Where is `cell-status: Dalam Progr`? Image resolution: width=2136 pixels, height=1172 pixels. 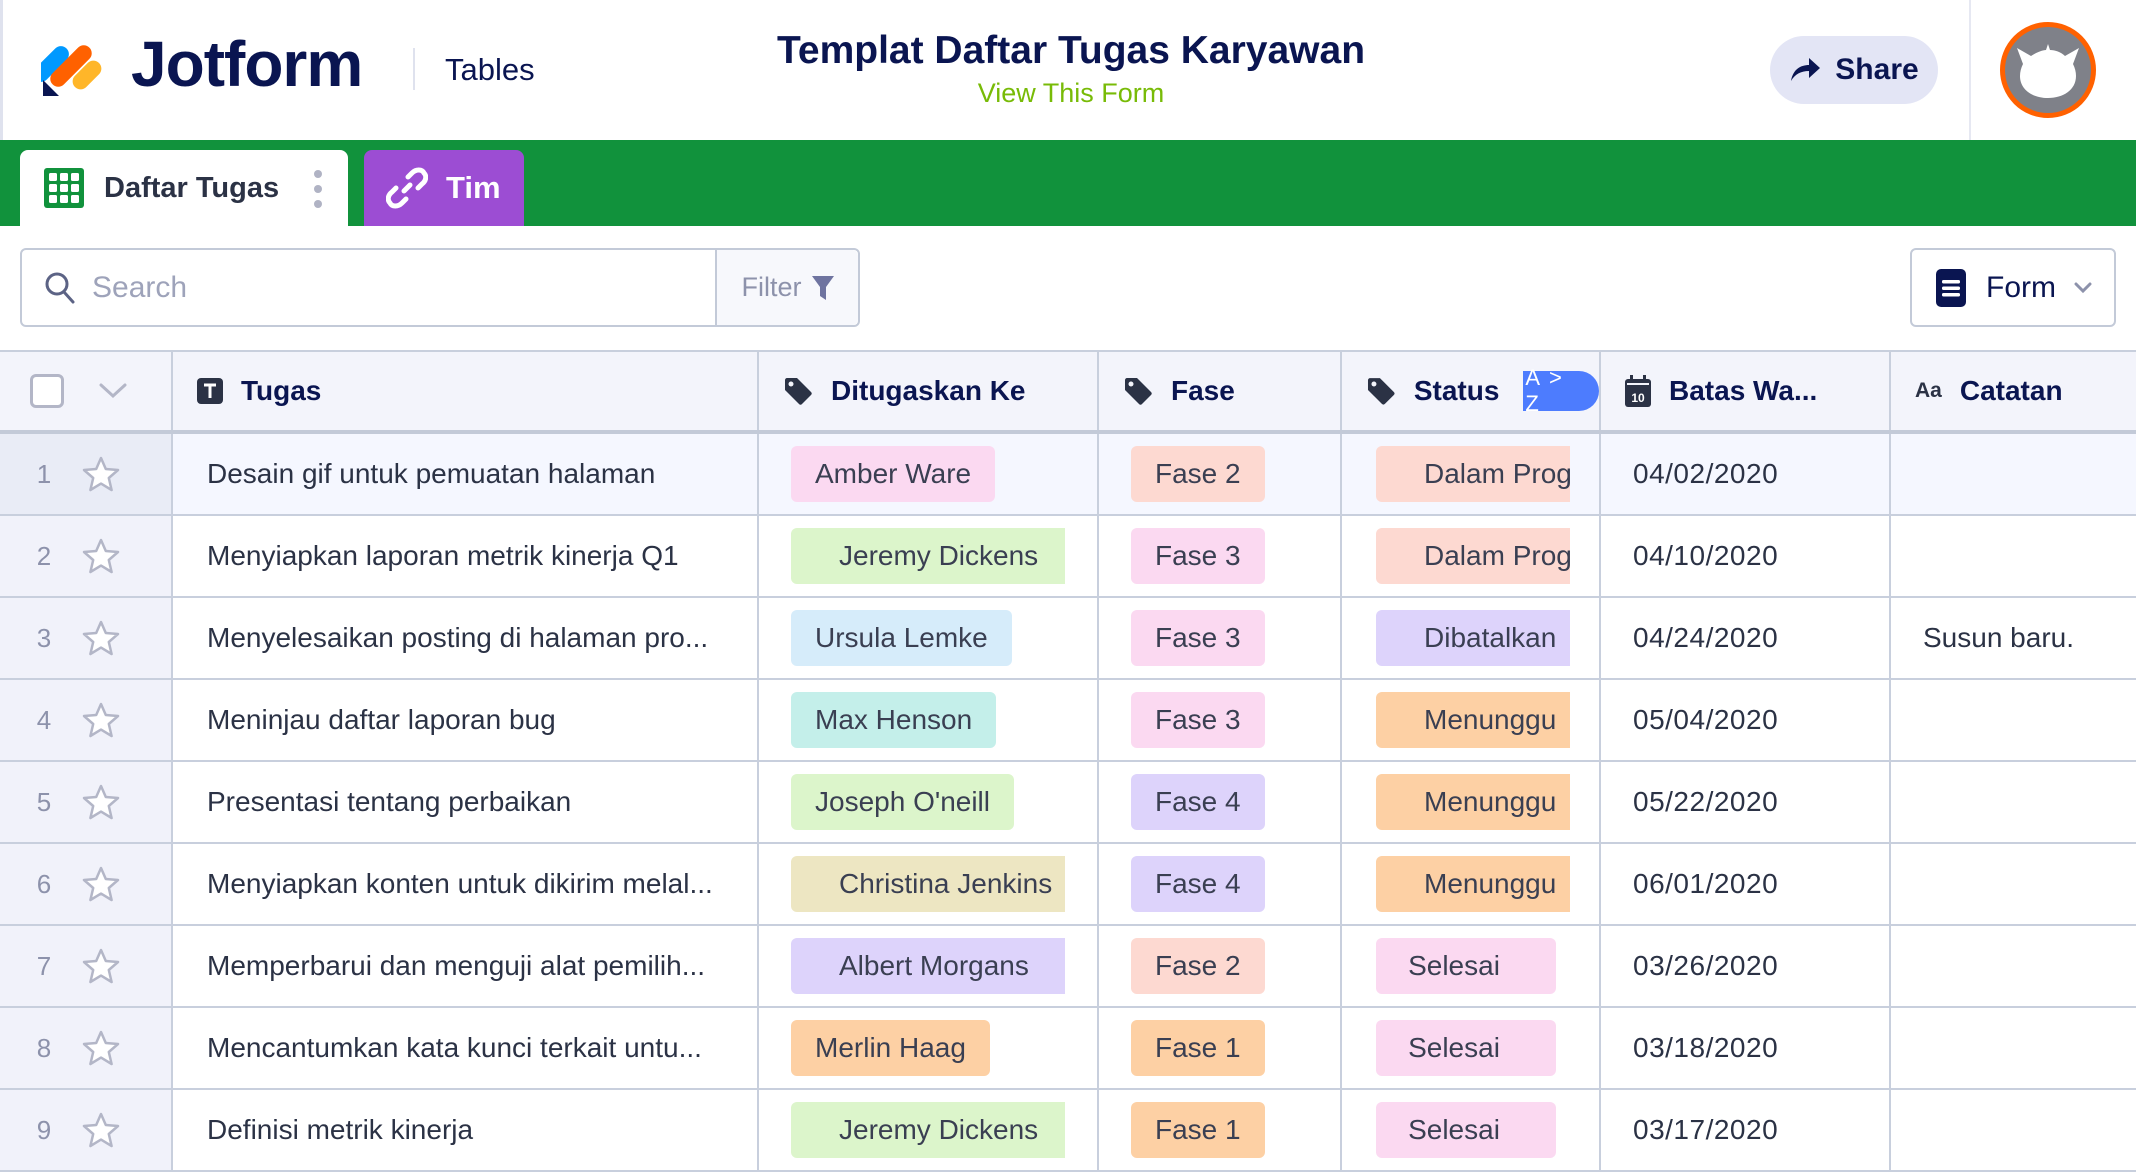
cell-status: Dalam Progr is located at coordinates (1471, 474).